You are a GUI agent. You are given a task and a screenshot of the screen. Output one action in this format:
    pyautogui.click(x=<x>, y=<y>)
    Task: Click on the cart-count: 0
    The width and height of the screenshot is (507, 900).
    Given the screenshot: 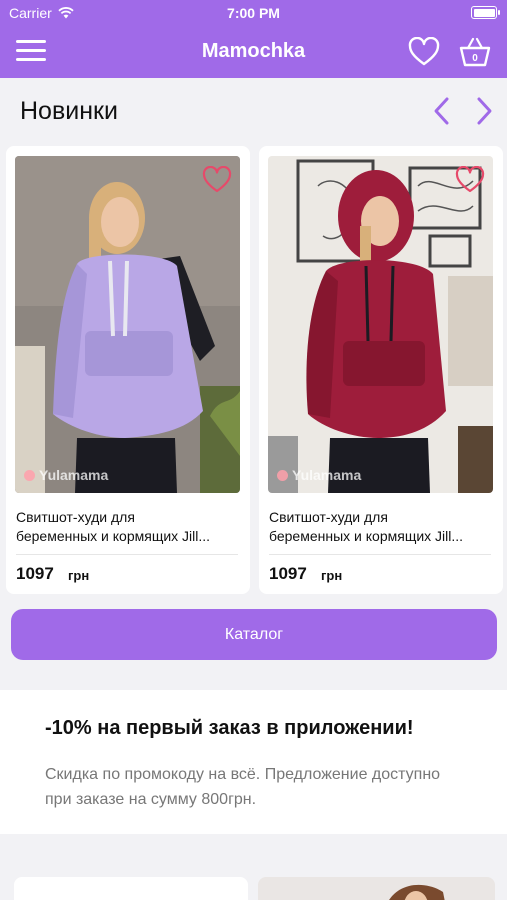 What is the action you would take?
    pyautogui.click(x=475, y=58)
    